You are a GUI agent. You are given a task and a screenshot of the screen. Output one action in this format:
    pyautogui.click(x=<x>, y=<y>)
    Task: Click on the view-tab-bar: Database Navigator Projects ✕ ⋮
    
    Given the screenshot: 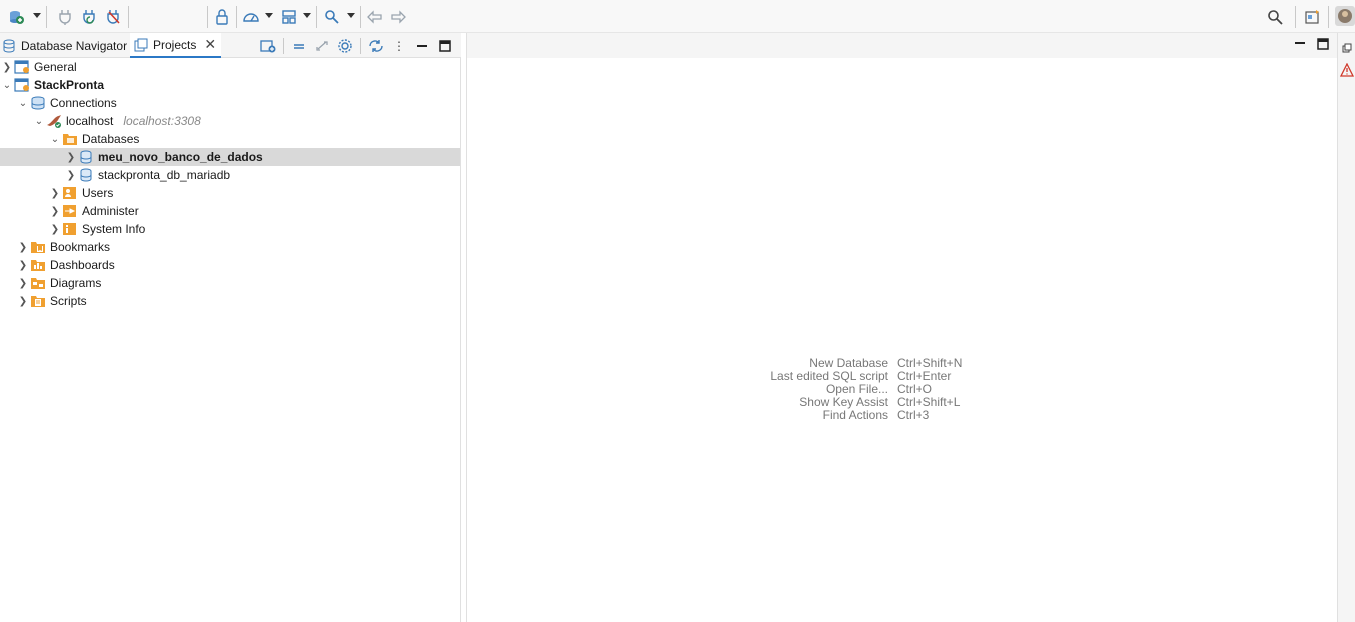 What is the action you would take?
    pyautogui.click(x=230, y=45)
    